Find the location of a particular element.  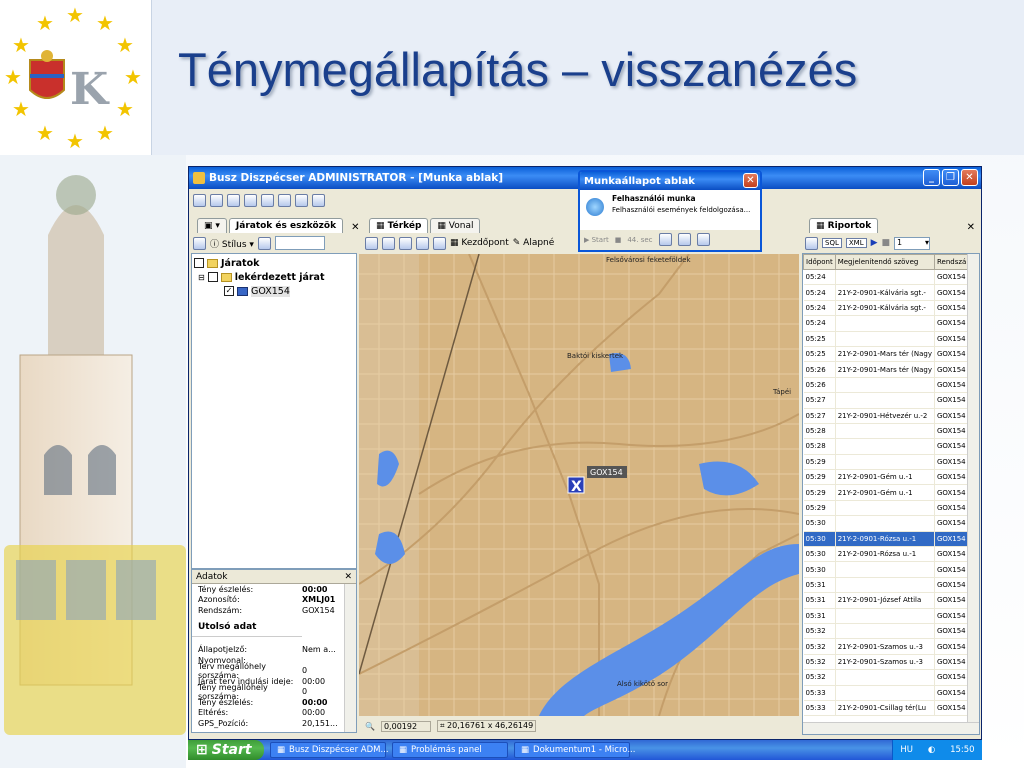

tray-icon: ◐ is located at coordinates (931, 750).